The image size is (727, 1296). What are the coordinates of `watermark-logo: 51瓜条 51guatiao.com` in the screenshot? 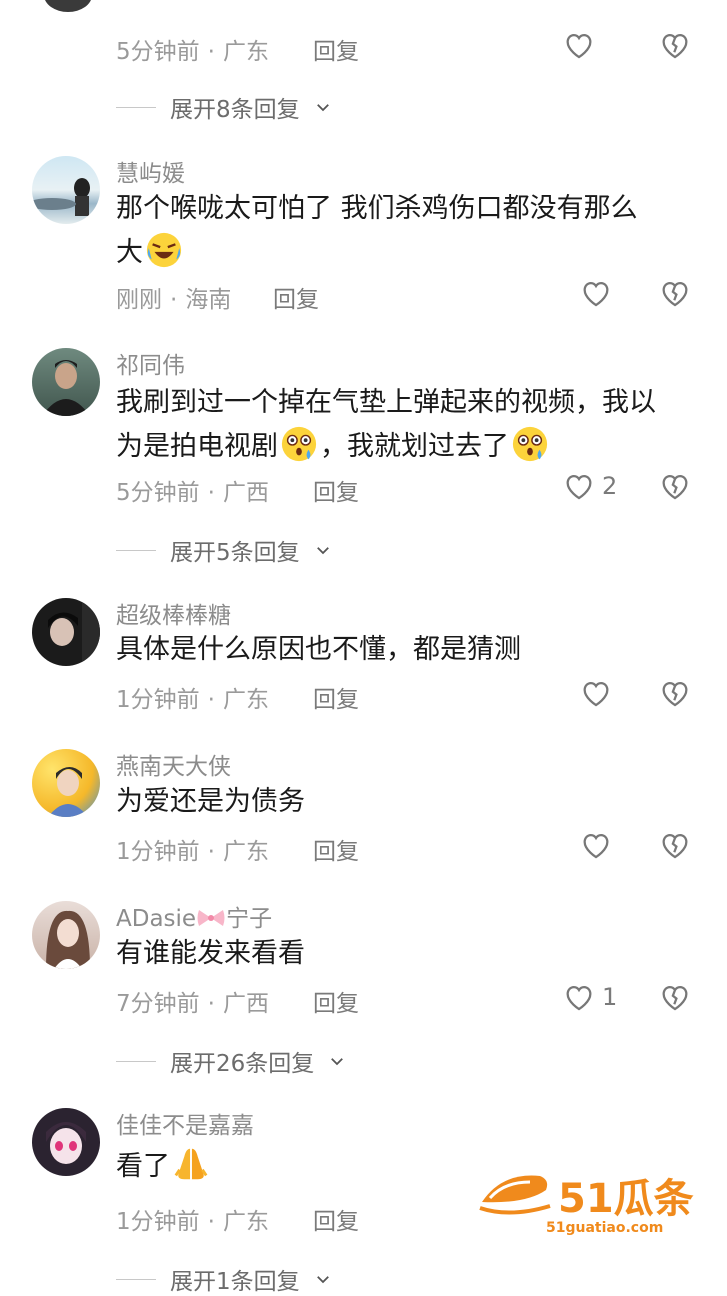 It's located at (592, 1203).